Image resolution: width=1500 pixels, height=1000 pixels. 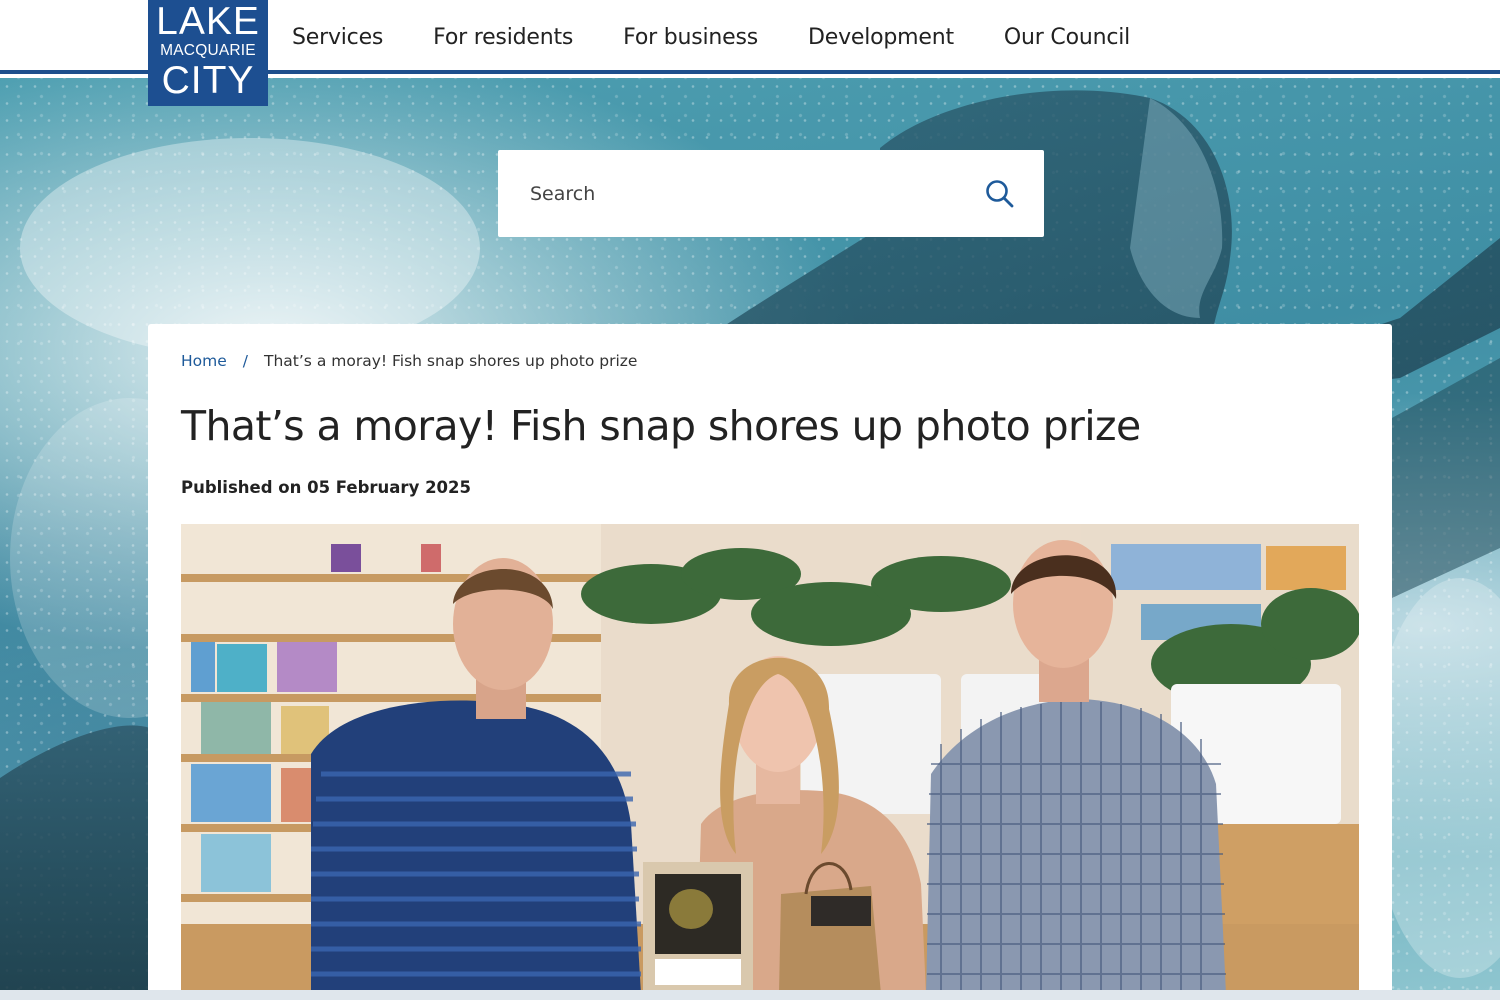 I want to click on published-date: Published on 05 February 2025, so click(x=326, y=487).